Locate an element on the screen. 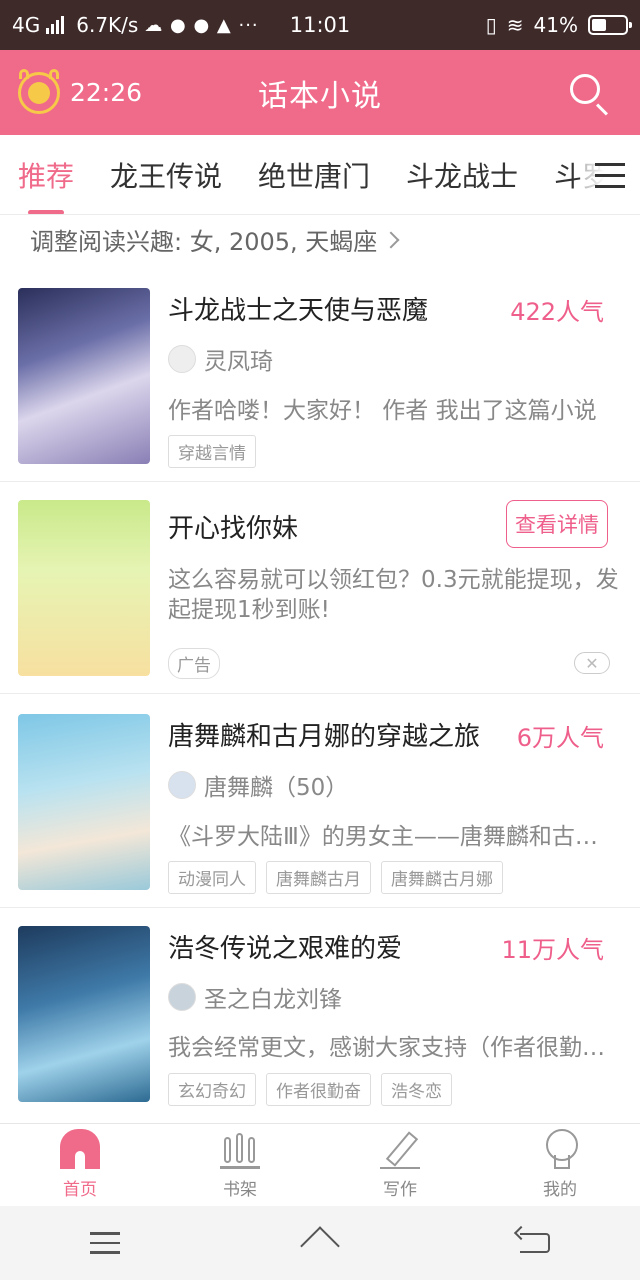 The height and width of the screenshot is (1280, 640). nav-home: 首页 is located at coordinates (80, 1165).